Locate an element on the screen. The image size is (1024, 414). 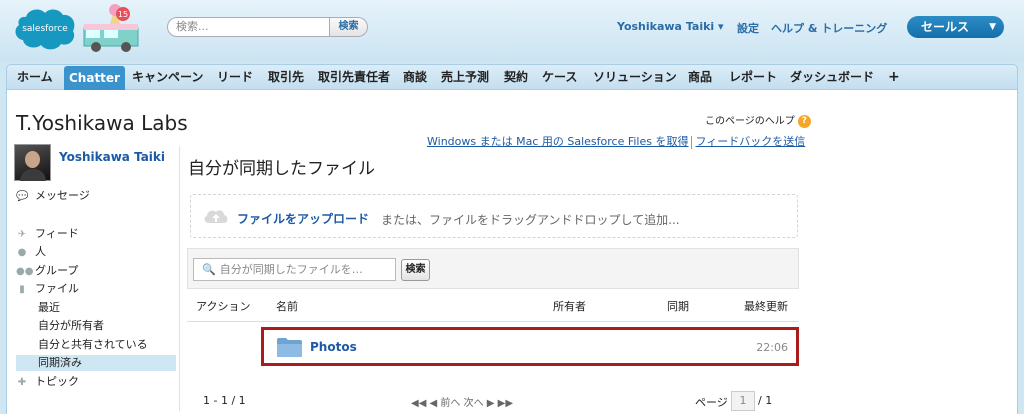
sidebar-item-label: トピック is located at coordinates (57, 381).